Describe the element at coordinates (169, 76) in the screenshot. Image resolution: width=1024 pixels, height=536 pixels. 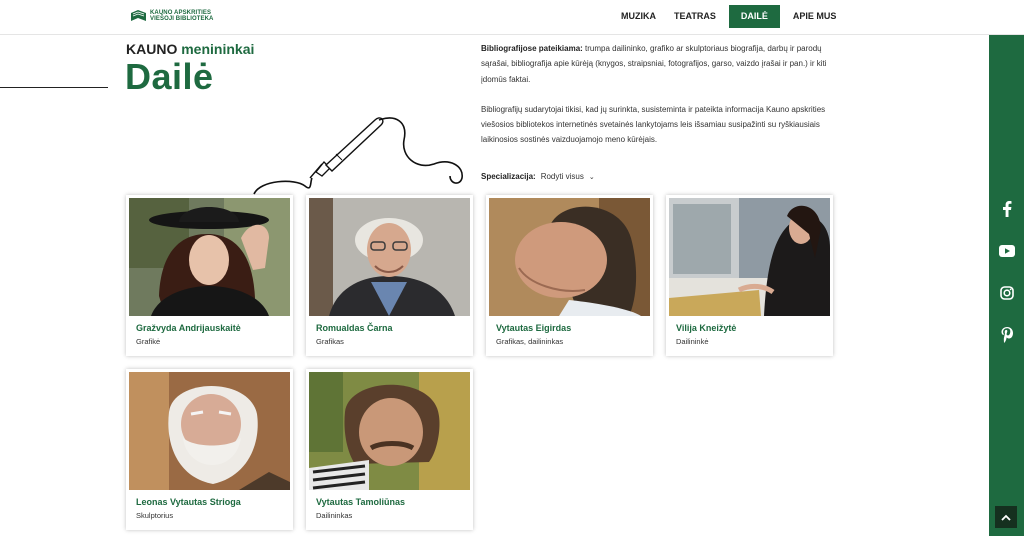
I see `page-title: Dailė` at that location.